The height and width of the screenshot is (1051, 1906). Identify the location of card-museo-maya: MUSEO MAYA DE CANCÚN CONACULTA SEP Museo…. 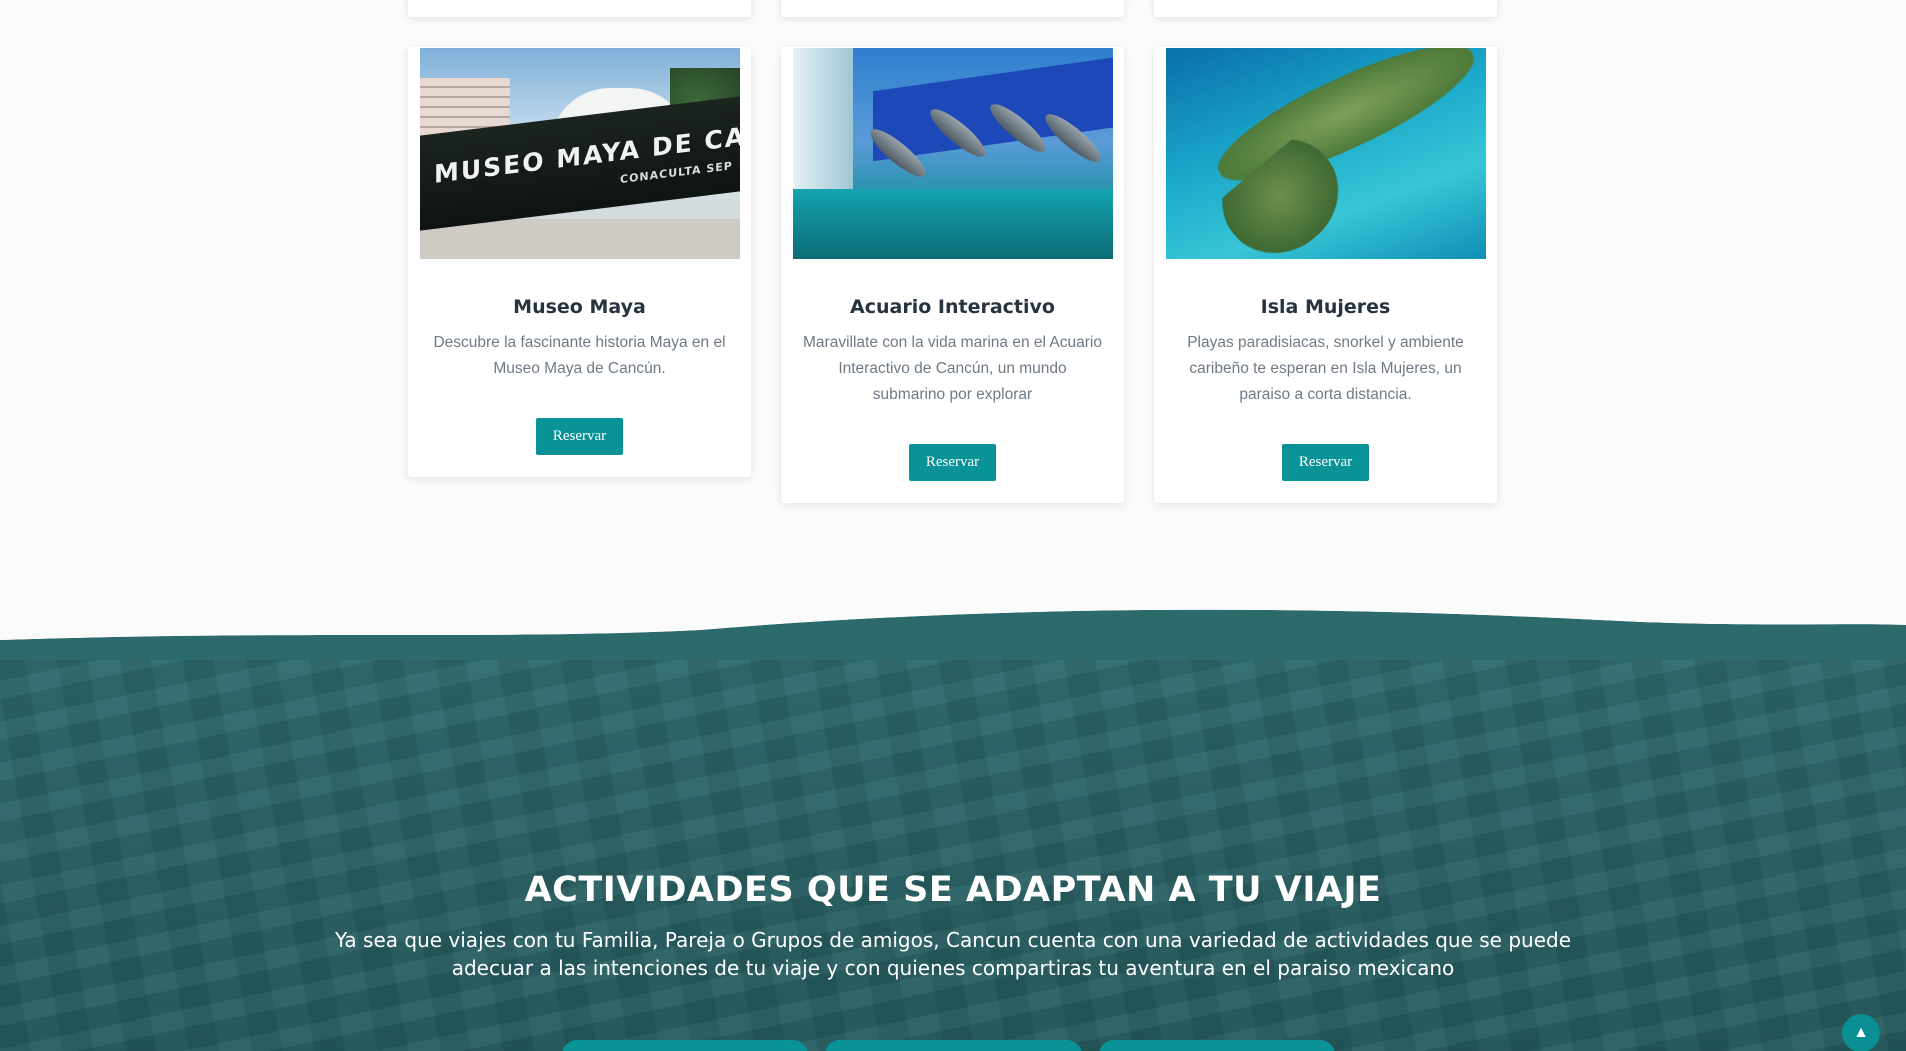
(579, 262).